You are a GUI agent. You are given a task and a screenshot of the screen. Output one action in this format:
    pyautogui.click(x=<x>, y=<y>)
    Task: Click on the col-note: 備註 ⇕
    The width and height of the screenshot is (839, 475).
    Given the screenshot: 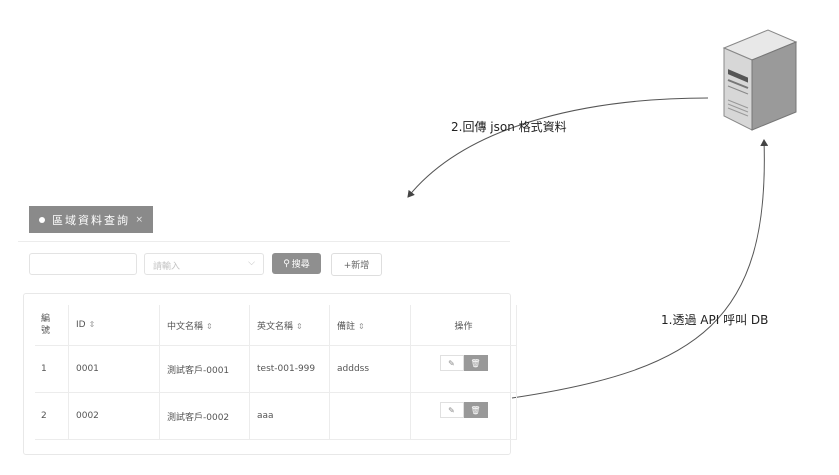 What is the action you would take?
    pyautogui.click(x=370, y=325)
    